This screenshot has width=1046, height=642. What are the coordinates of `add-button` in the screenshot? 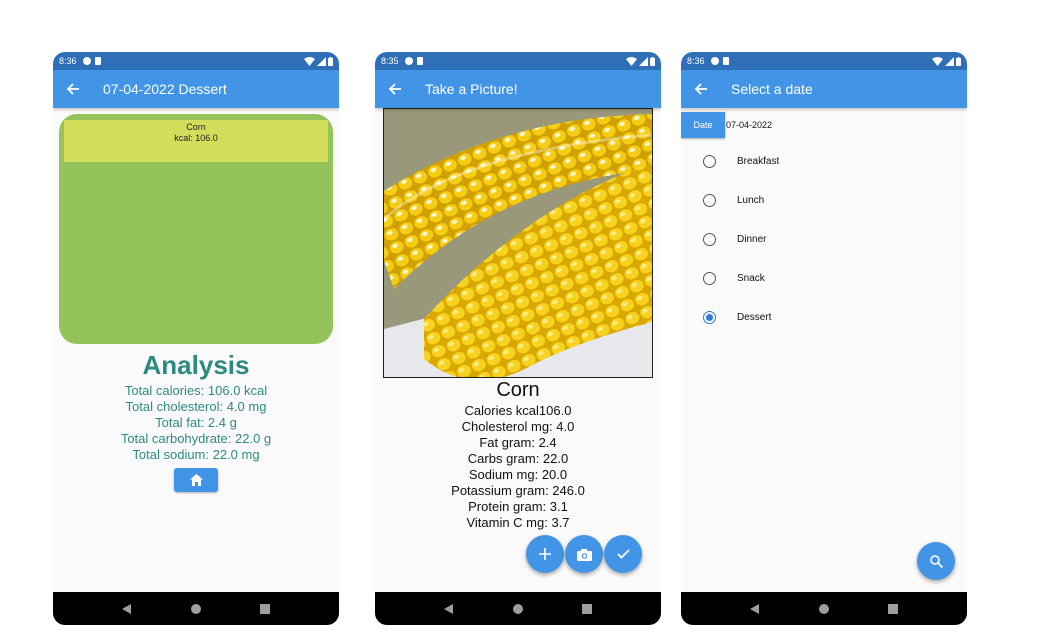 It's located at (545, 554).